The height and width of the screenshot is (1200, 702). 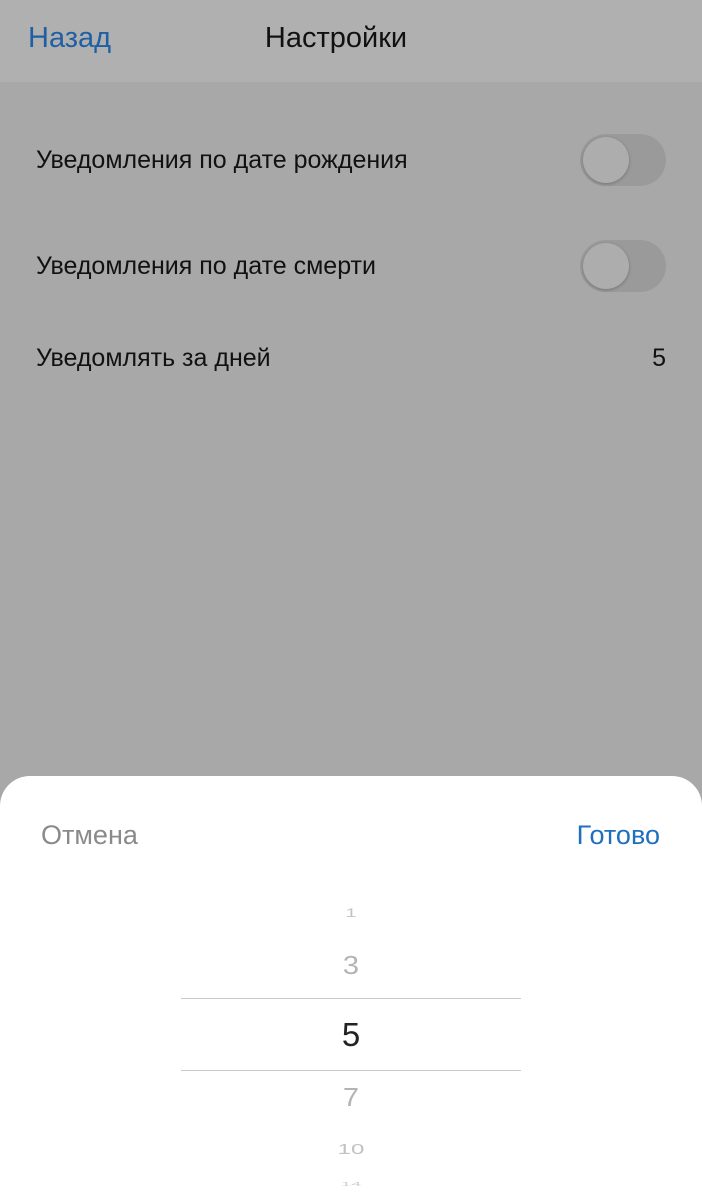 I want to click on birth-notifications-row: Уведомления по дате рождения, so click(x=351, y=160).